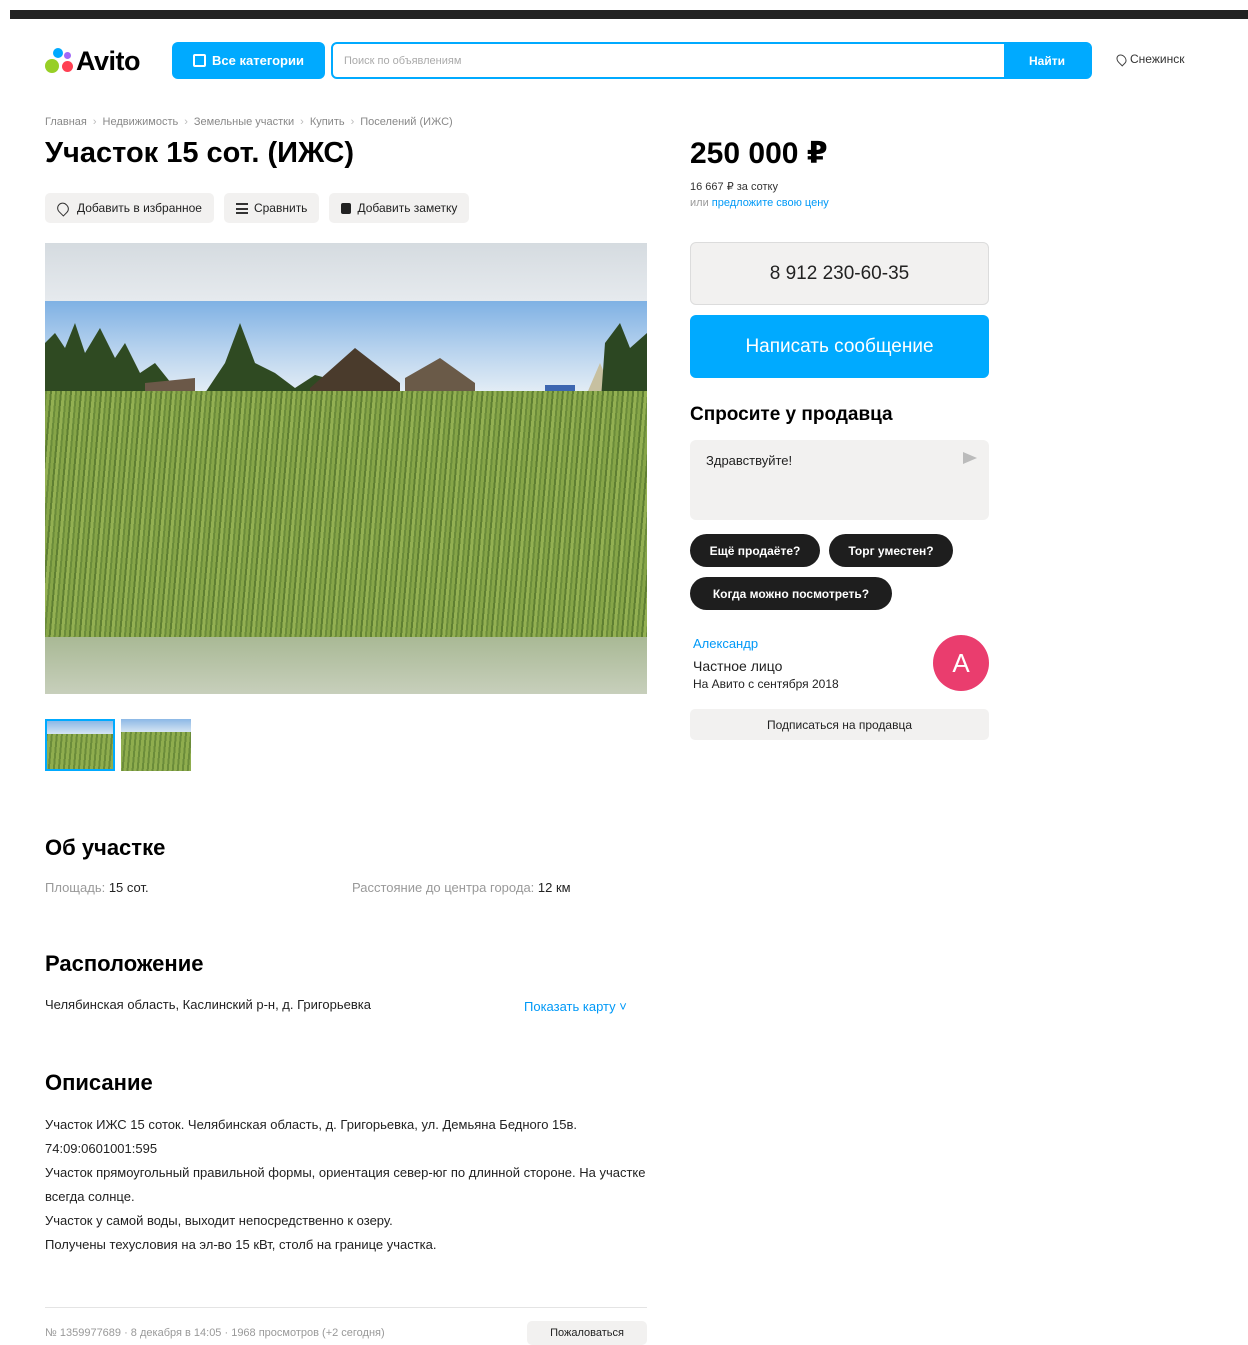  Describe the element at coordinates (1047, 60) in the screenshot. I see `search-button: Найти` at that location.